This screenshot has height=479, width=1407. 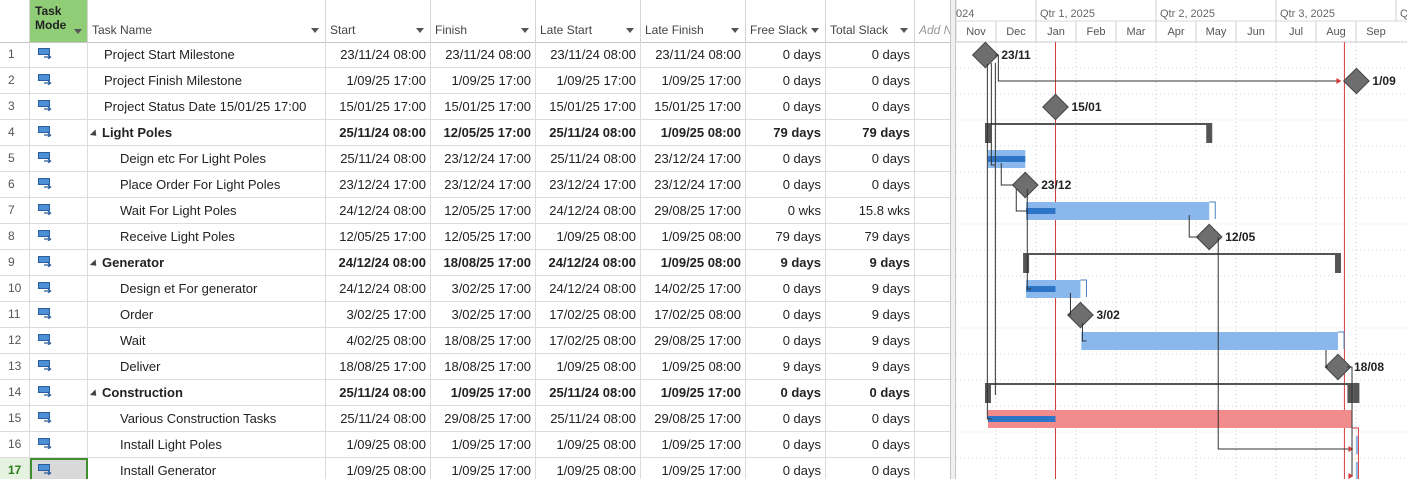 What do you see at coordinates (693, 159) in the screenshot?
I see `cell-late-finish: 23/12/24 17:00` at bounding box center [693, 159].